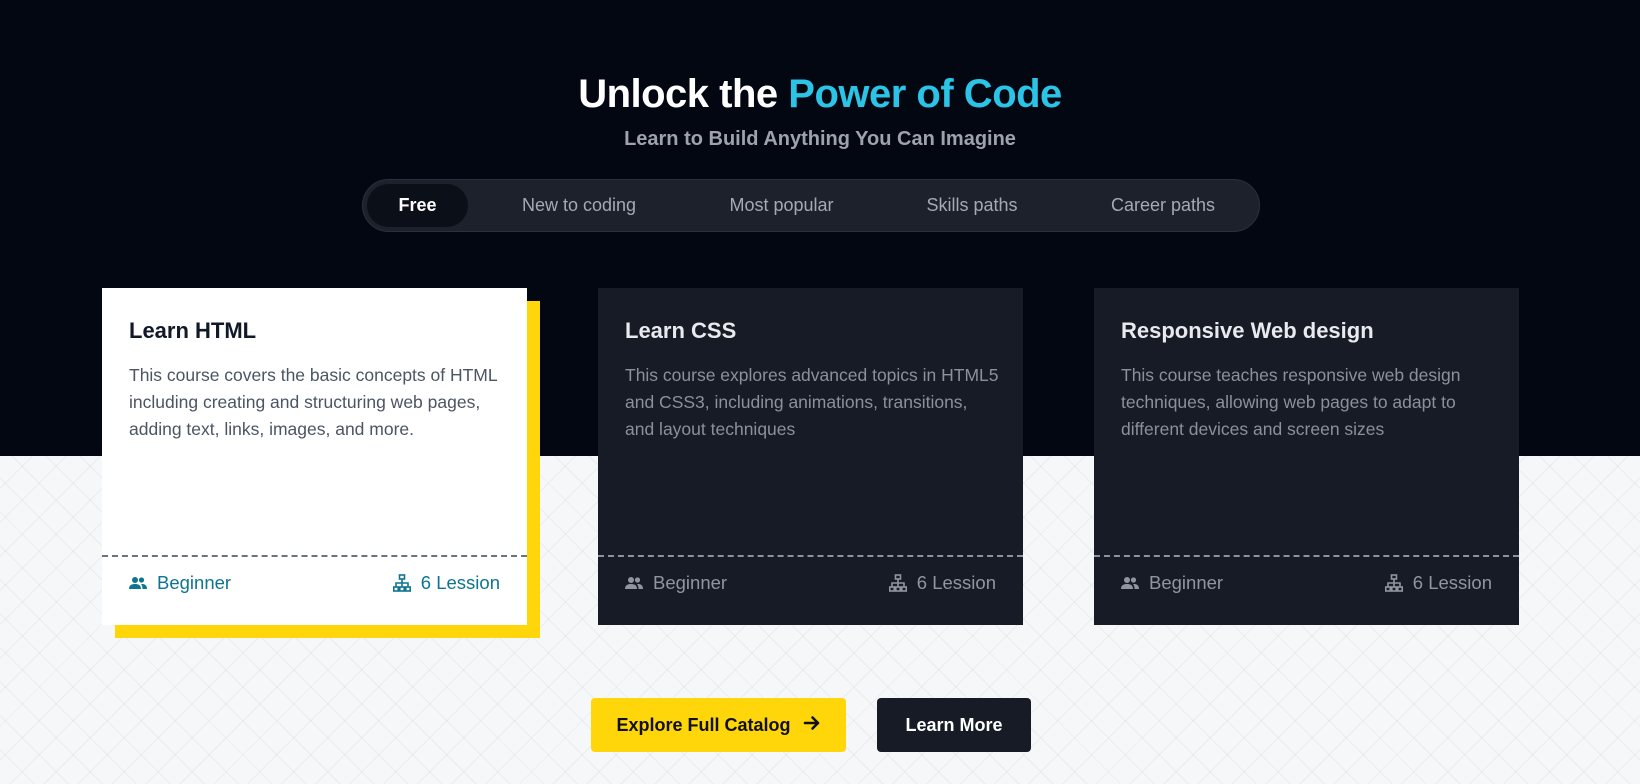 This screenshot has height=784, width=1640. I want to click on tab-most-popular: Most popular, so click(781, 205).